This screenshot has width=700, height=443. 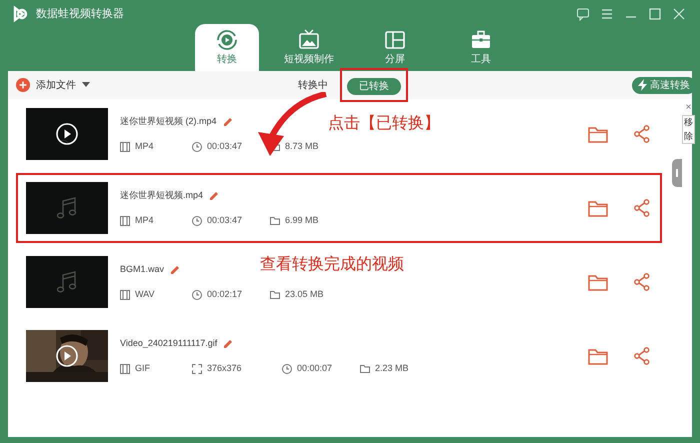 I want to click on file-name: 迷你世界短视频.mp4, so click(x=162, y=195).